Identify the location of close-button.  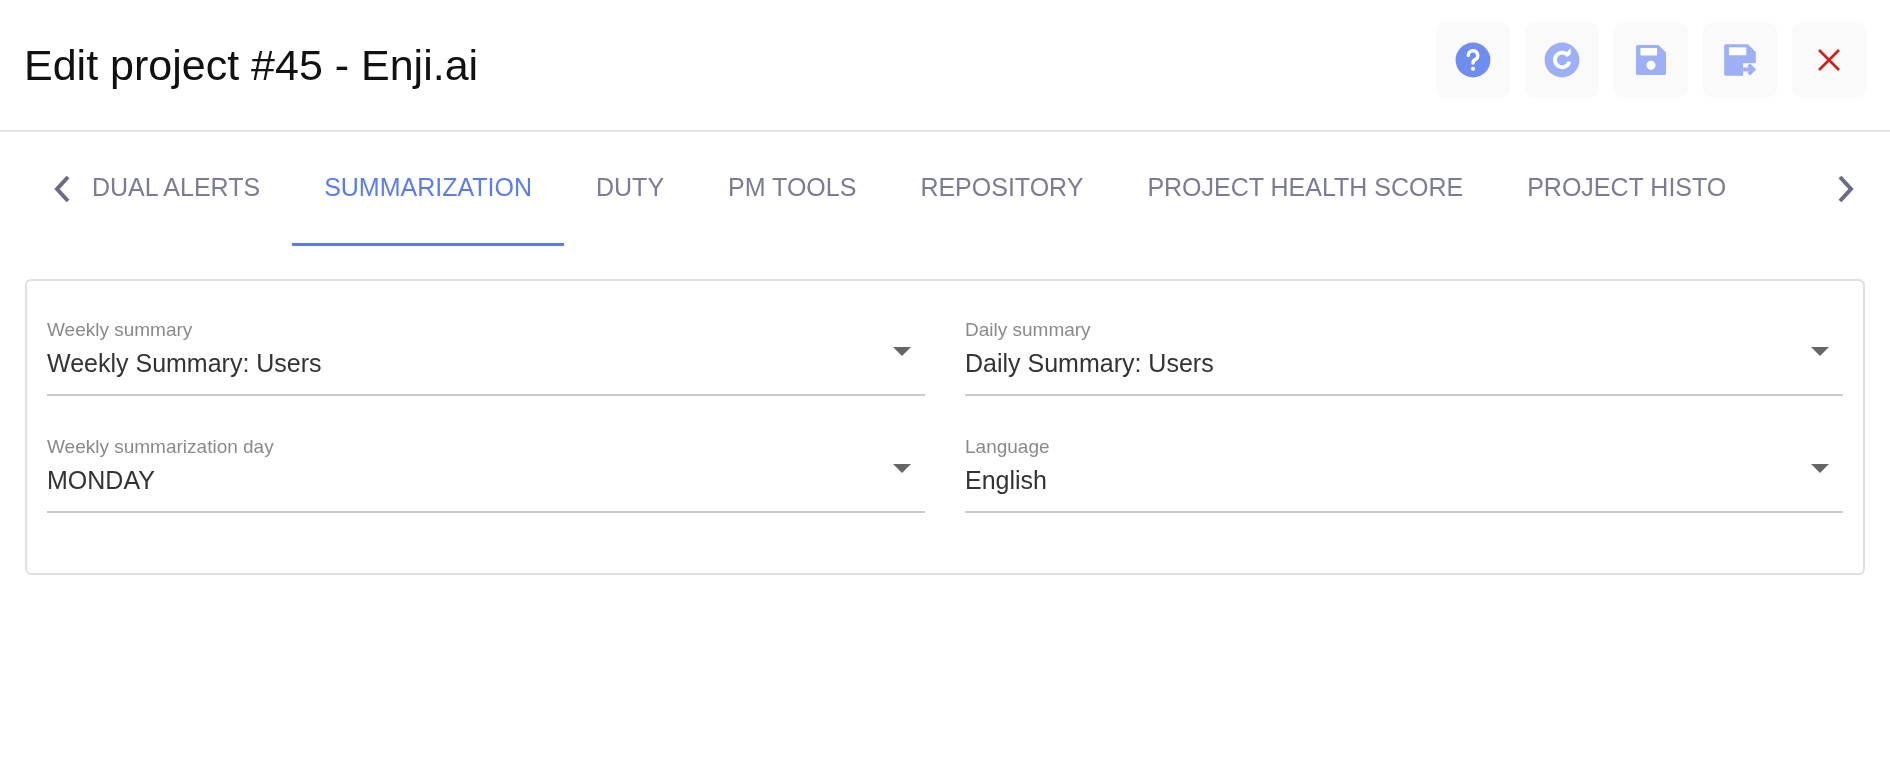
(1829, 60).